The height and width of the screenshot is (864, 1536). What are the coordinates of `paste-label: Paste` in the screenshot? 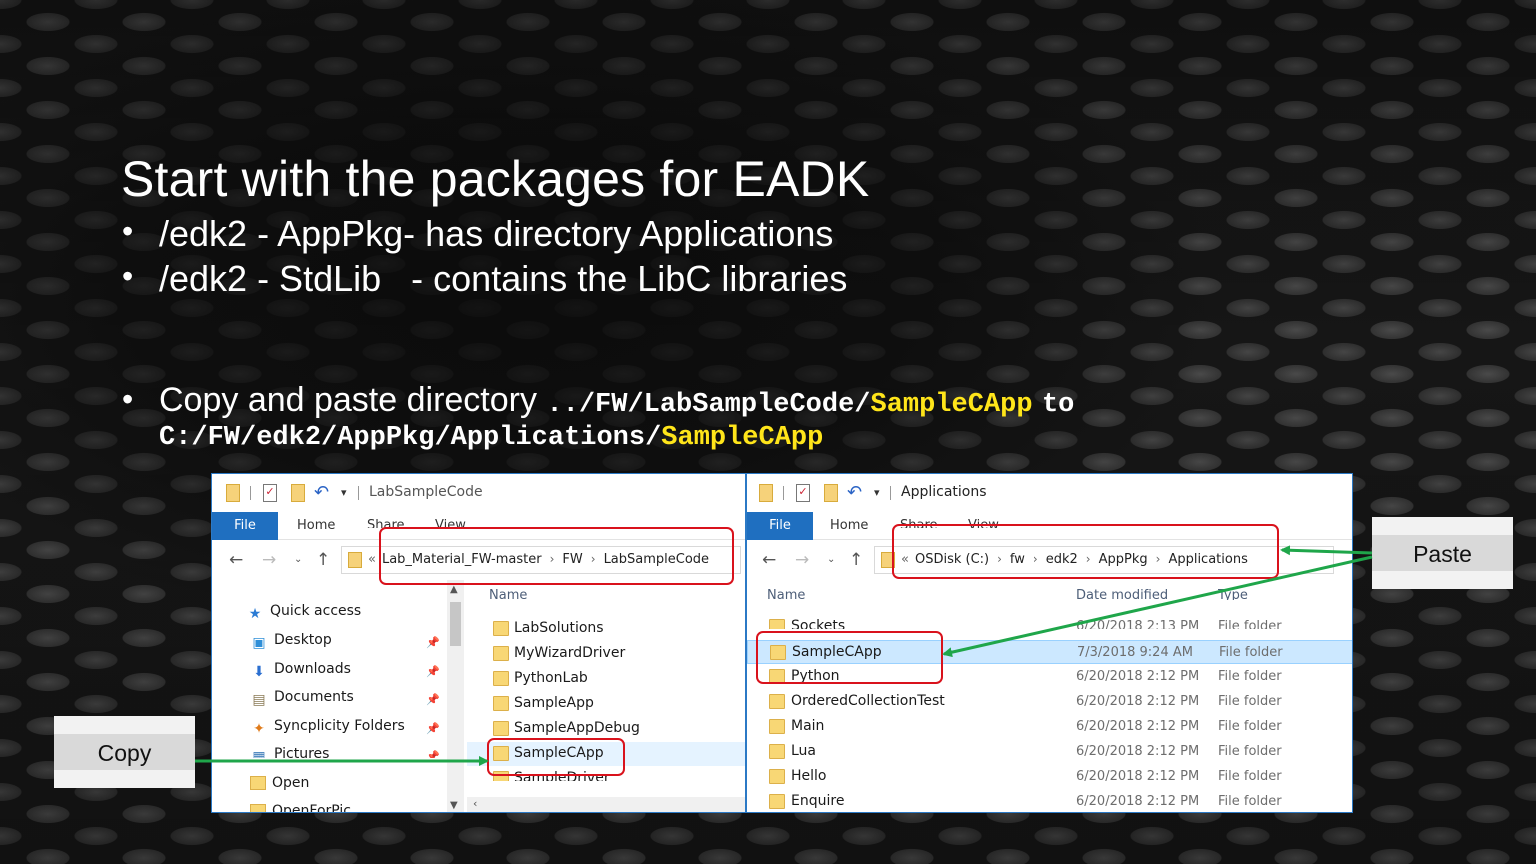 It's located at (1442, 554).